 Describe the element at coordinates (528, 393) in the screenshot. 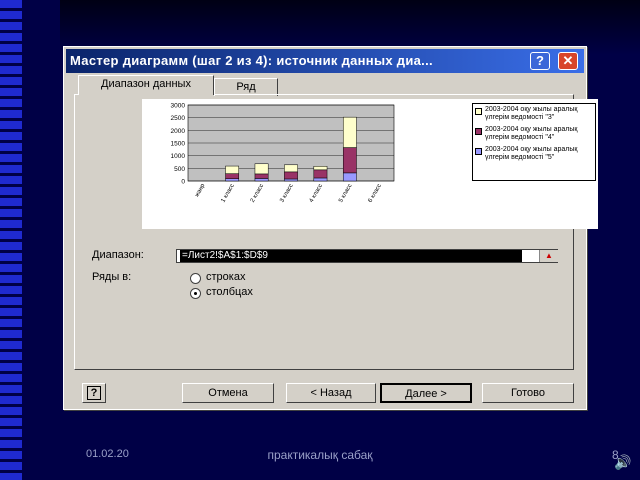

I see `finish-button: Готово` at that location.